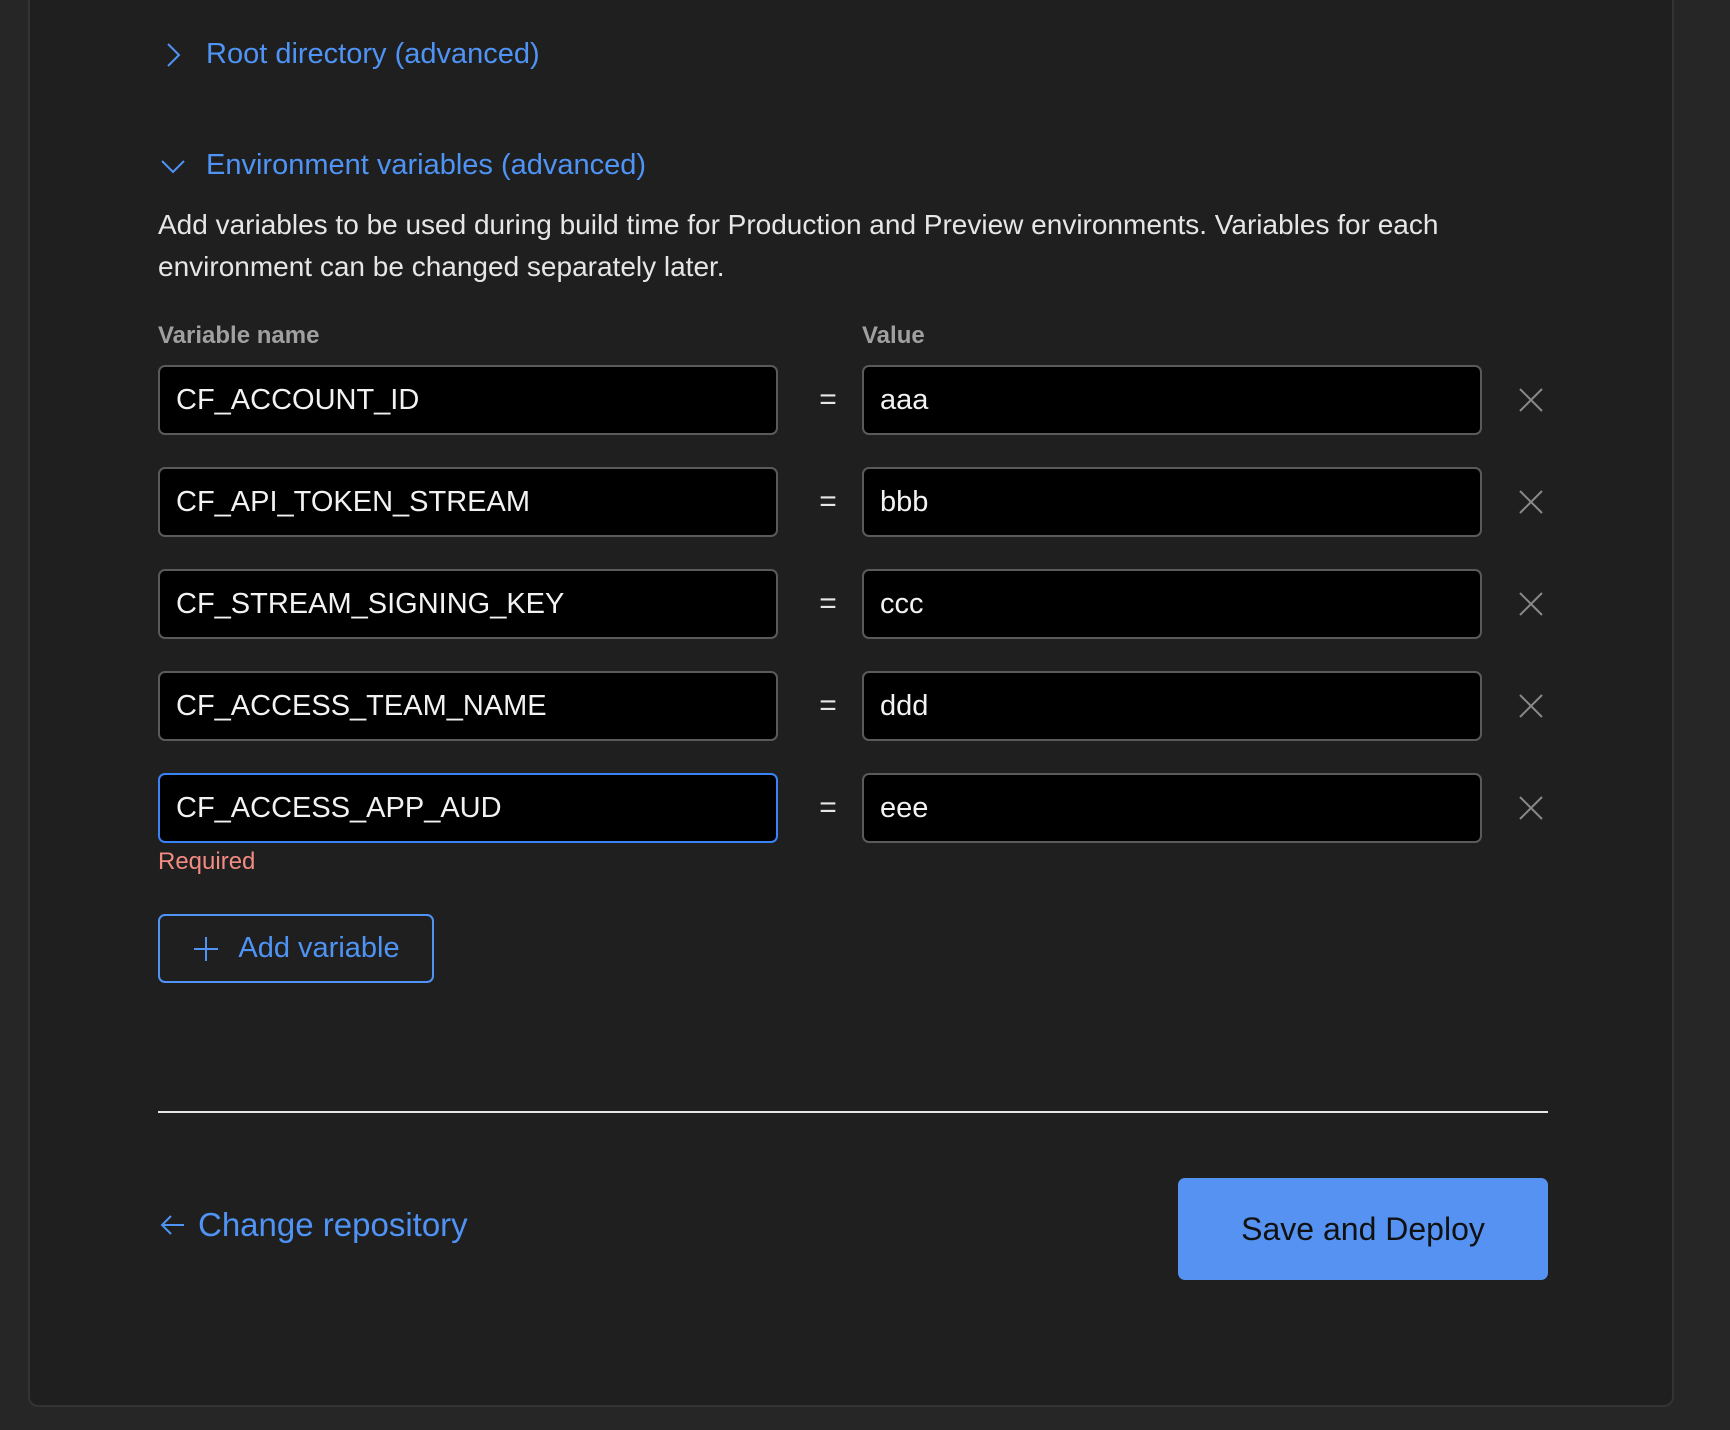 The width and height of the screenshot is (1730, 1430). What do you see at coordinates (468, 706) in the screenshot?
I see `variable-name-input: CF_ACCESS_TEAM_NAME` at bounding box center [468, 706].